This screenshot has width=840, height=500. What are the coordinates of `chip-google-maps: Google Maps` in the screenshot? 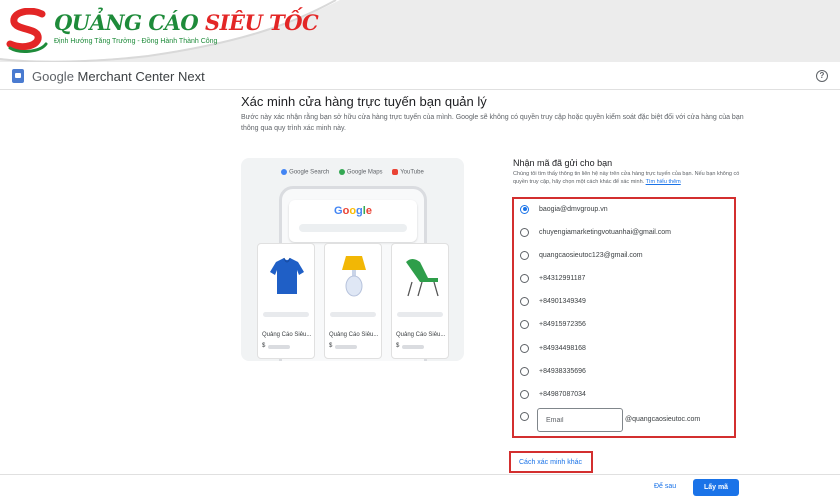 It's located at (360, 172).